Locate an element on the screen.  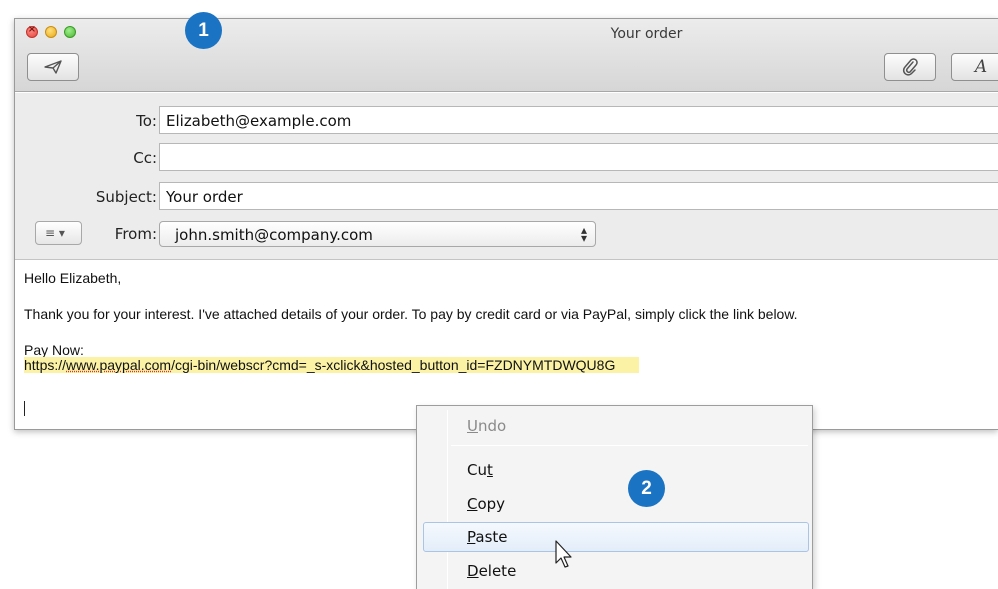
menu-item-delete: Delete is located at coordinates (491, 571).